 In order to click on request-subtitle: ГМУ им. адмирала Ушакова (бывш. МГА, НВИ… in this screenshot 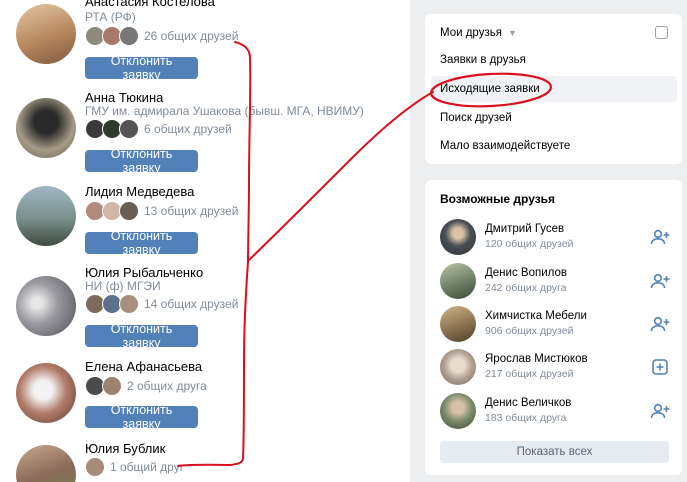, I will do `click(224, 111)`.